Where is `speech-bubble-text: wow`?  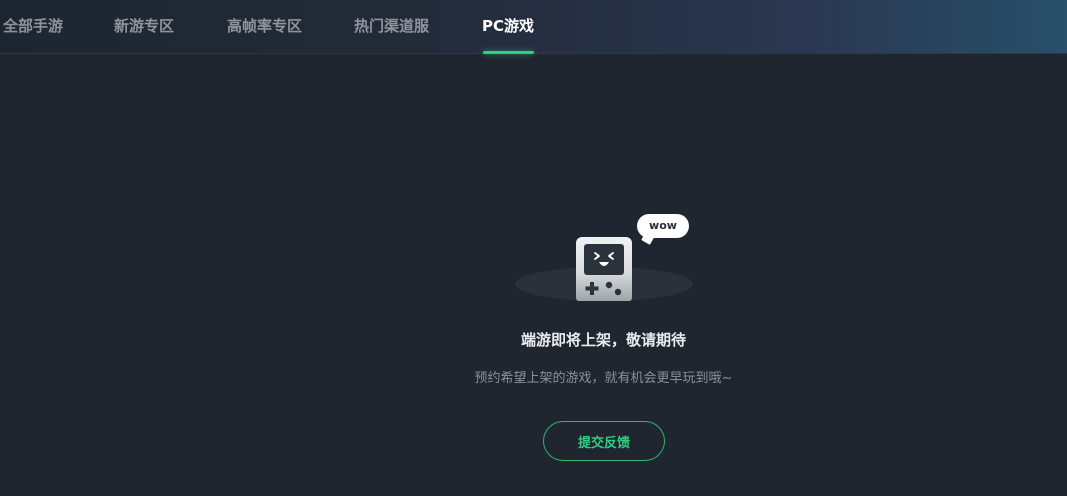
speech-bubble-text: wow is located at coordinates (663, 225).